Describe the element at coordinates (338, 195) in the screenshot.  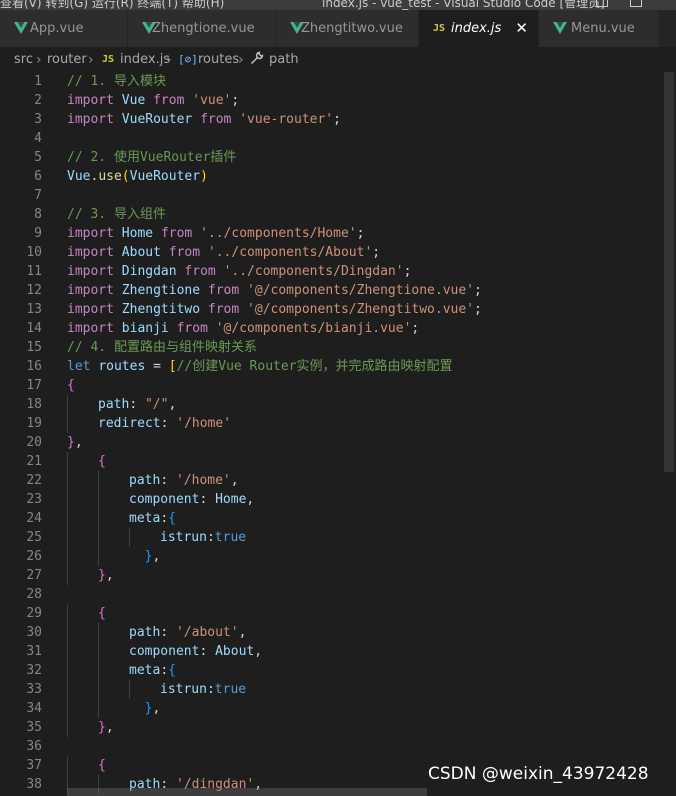
I see `code-line: 7` at that location.